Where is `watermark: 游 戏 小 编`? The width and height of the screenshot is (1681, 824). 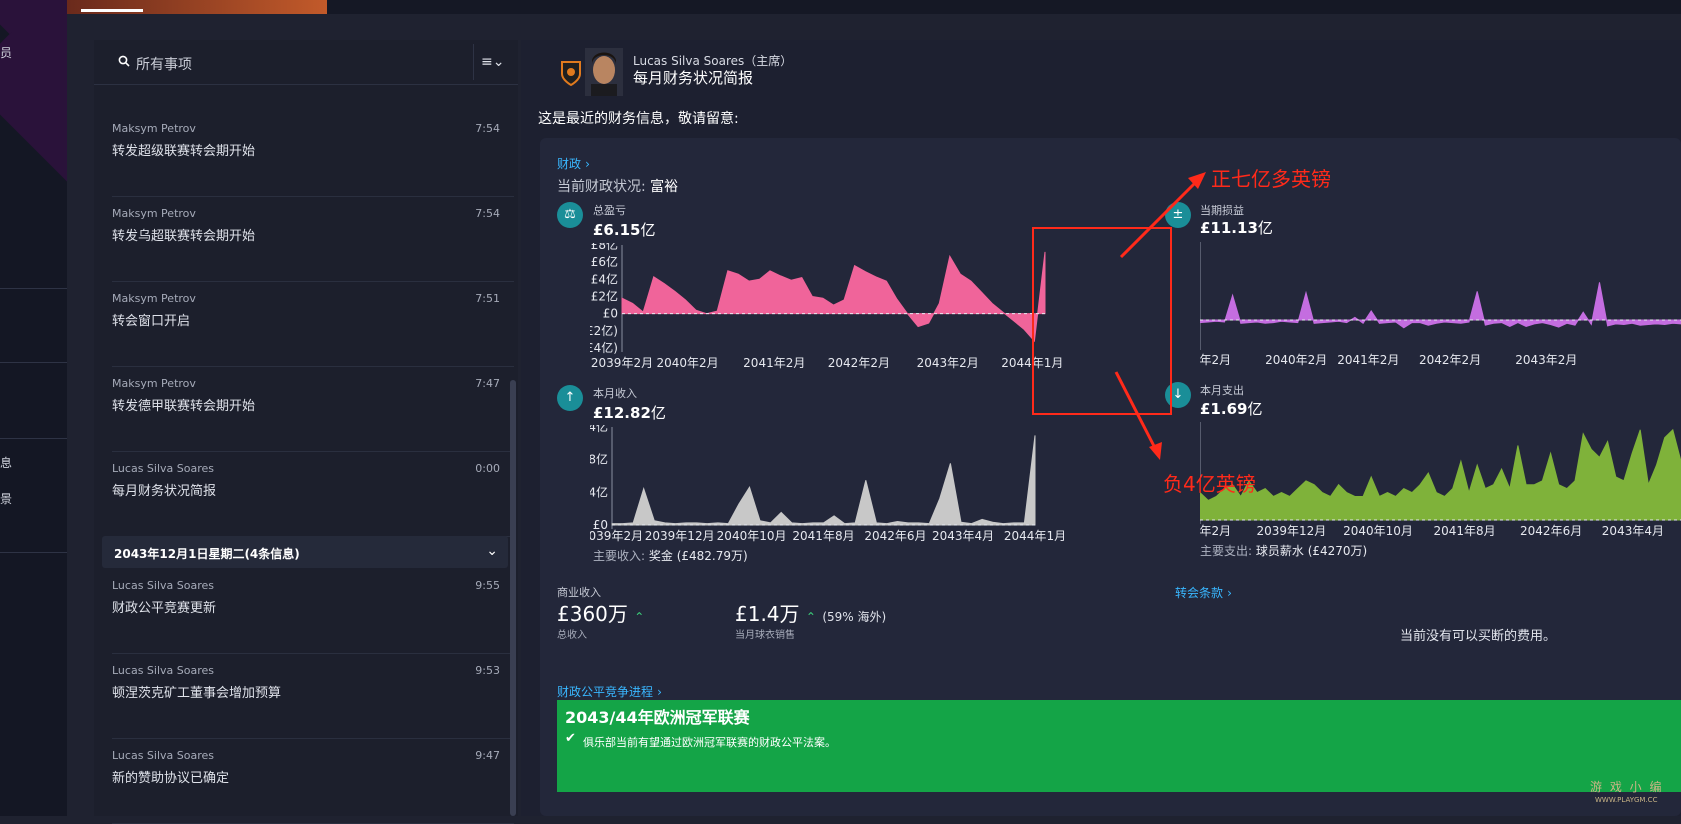
watermark: 游 戏 小 编 is located at coordinates (1627, 787).